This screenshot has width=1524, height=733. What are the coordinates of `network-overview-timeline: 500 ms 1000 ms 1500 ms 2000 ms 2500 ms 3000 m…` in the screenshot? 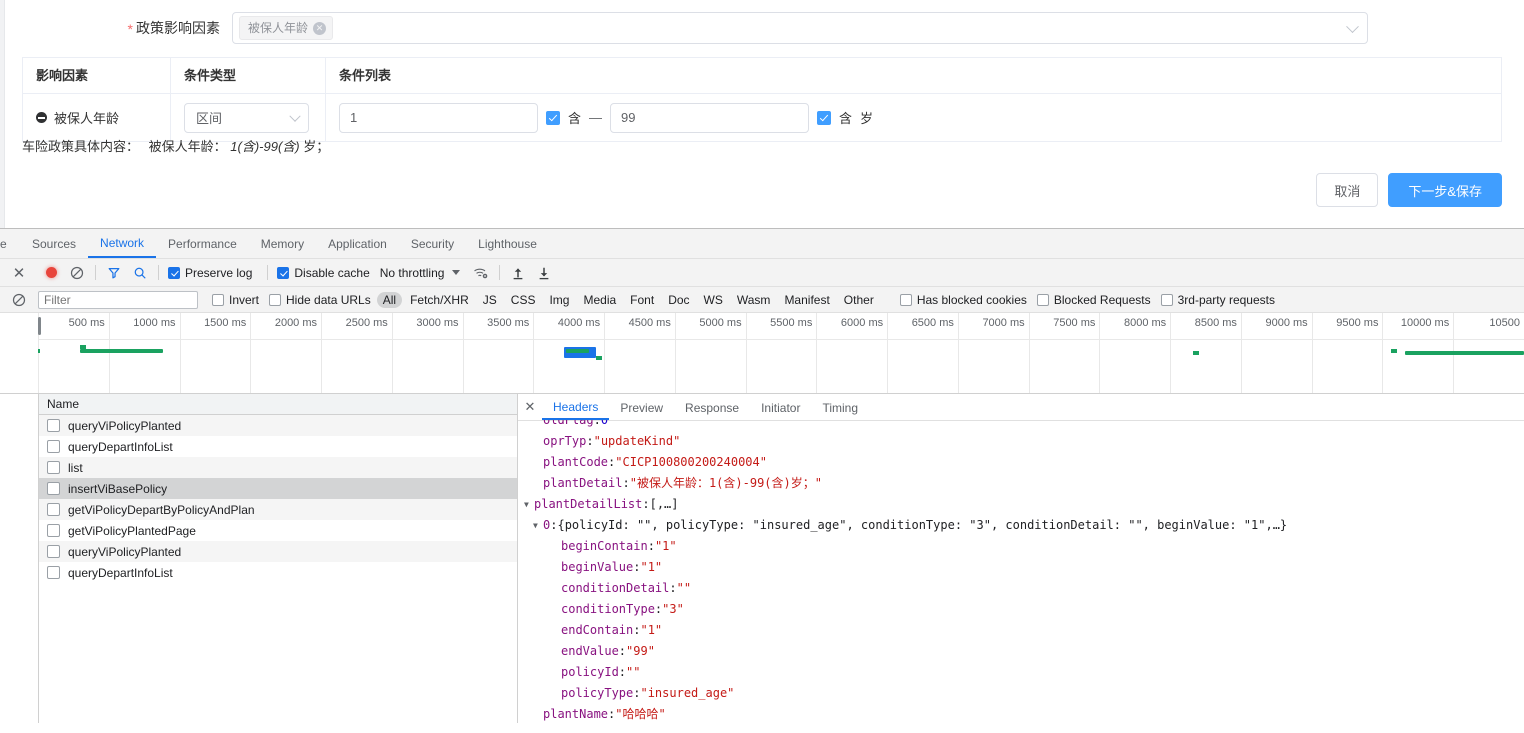 It's located at (762, 353).